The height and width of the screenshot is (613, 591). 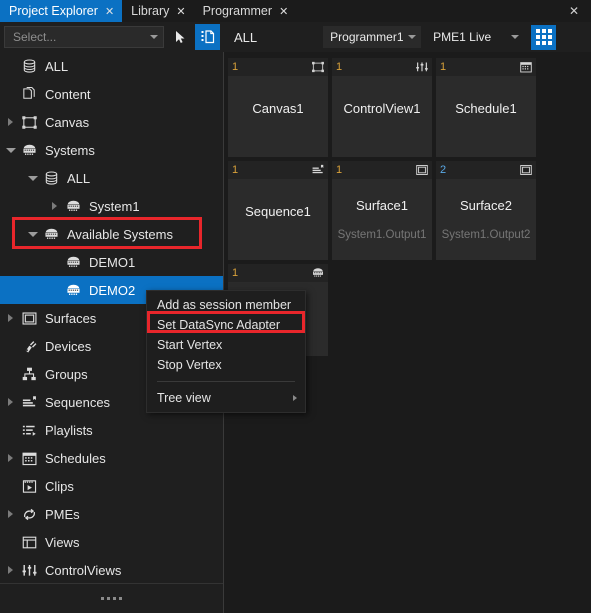 What do you see at coordinates (382, 235) in the screenshot?
I see `tile-subtitle: System1.Output1` at bounding box center [382, 235].